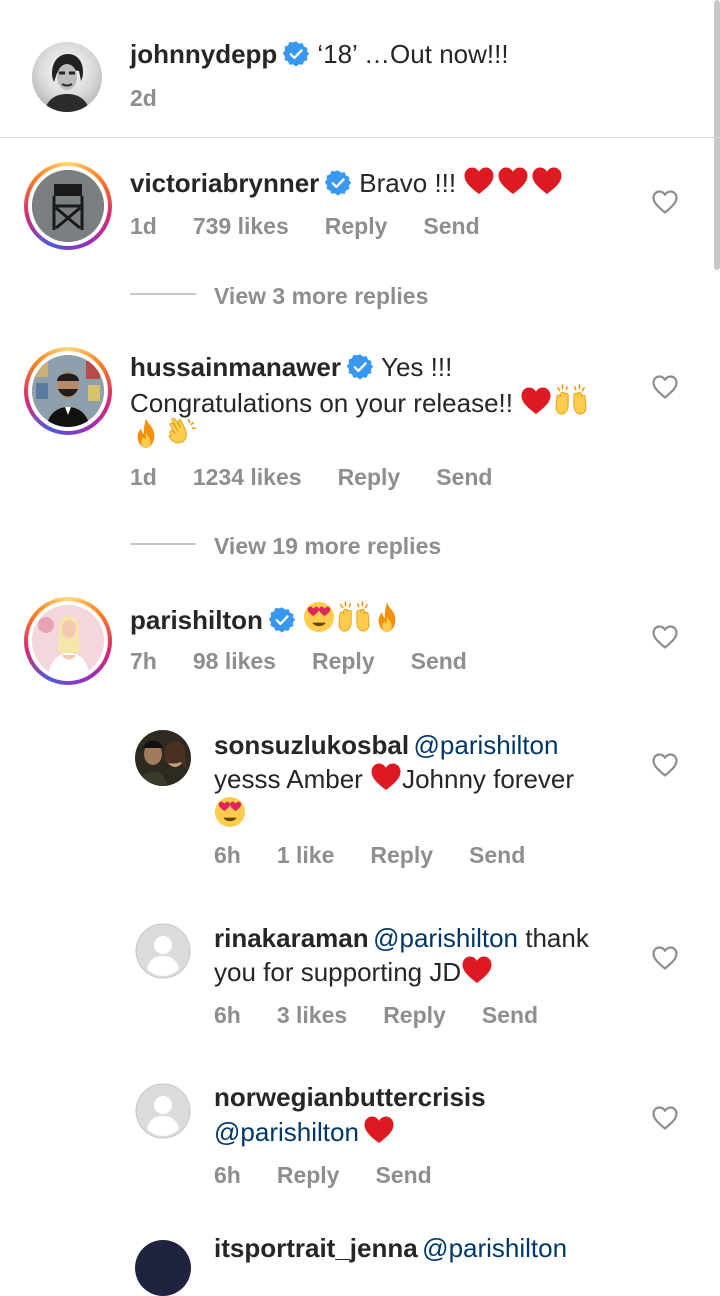 This screenshot has width=720, height=1296. What do you see at coordinates (292, 779) in the screenshot?
I see `reply-text: yesss Amber` at bounding box center [292, 779].